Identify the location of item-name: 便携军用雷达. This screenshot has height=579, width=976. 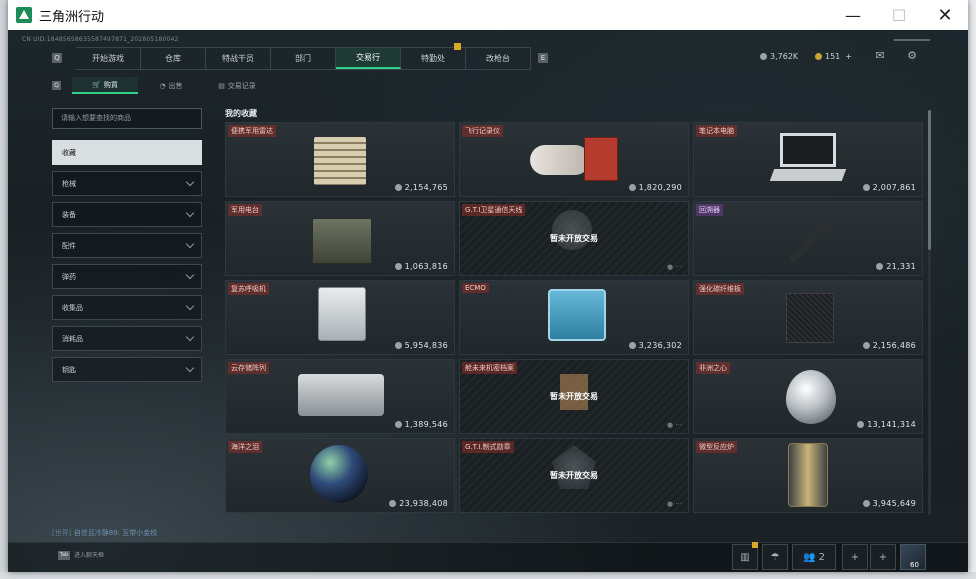
(252, 131).